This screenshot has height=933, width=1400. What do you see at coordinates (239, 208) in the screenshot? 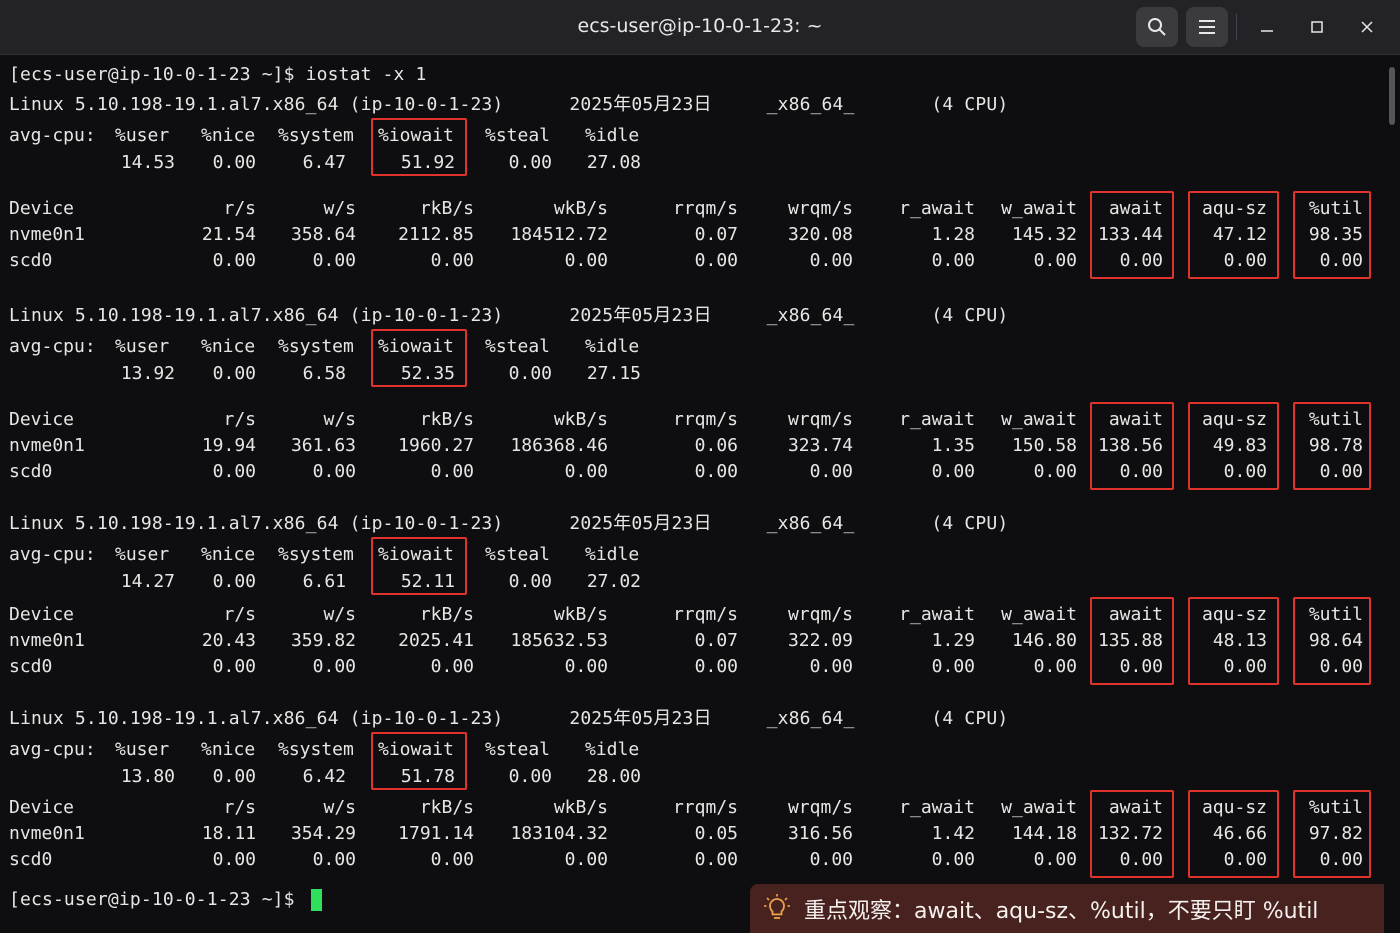
I see `device-header-rs: r/s` at bounding box center [239, 208].